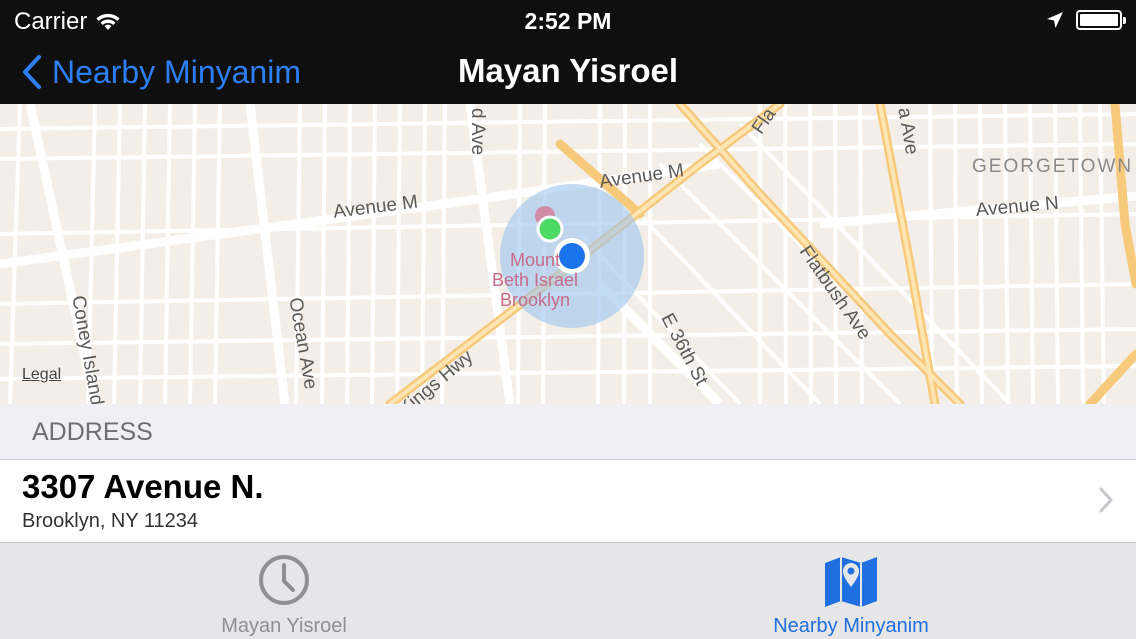 The height and width of the screenshot is (639, 1136). I want to click on poi-label-line: Beth Israel, so click(535, 280).